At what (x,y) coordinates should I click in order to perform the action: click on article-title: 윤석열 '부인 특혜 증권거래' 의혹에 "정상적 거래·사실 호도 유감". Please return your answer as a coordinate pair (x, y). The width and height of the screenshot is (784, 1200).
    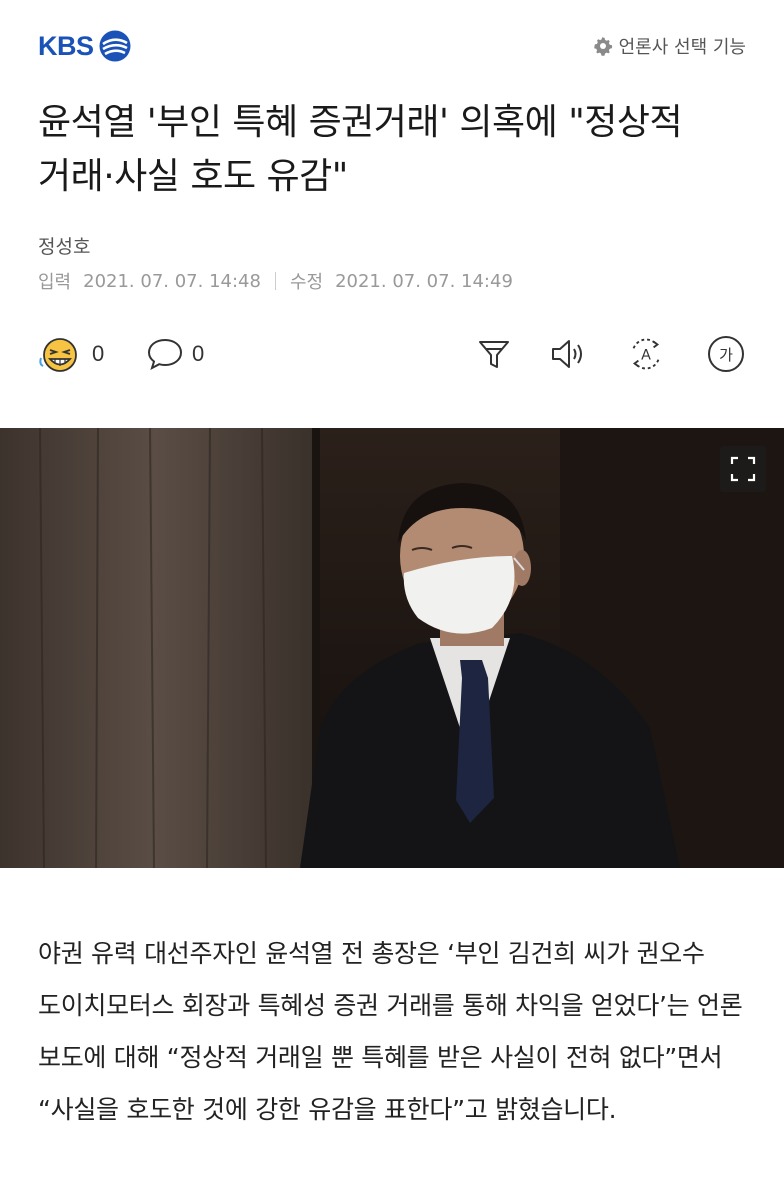
    Looking at the image, I should click on (360, 149).